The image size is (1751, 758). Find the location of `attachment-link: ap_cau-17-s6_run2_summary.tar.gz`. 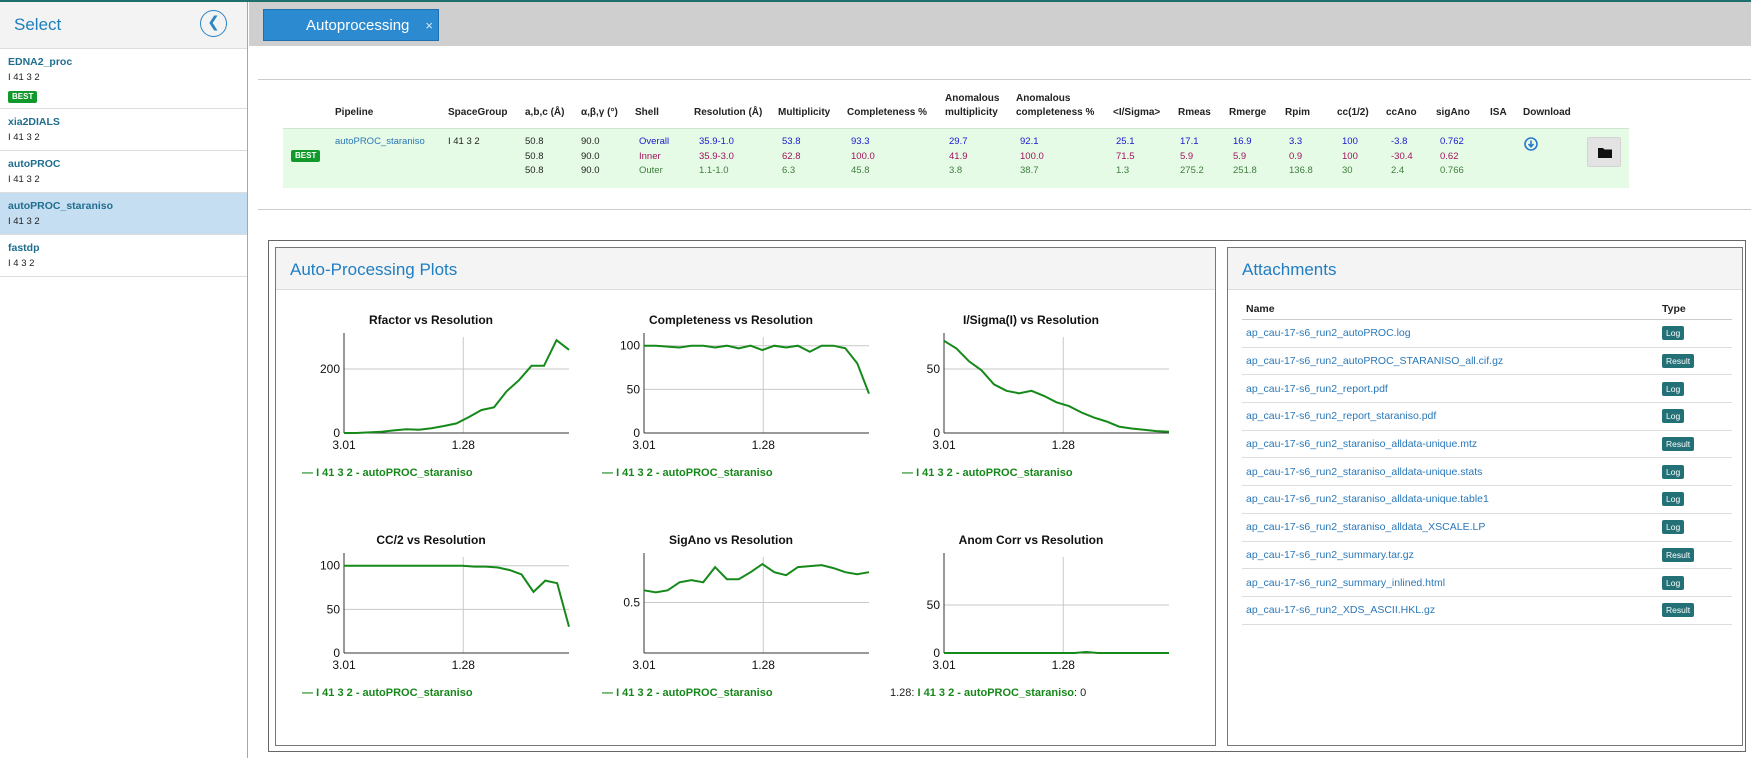

attachment-link: ap_cau-17-s6_run2_summary.tar.gz is located at coordinates (1452, 555).